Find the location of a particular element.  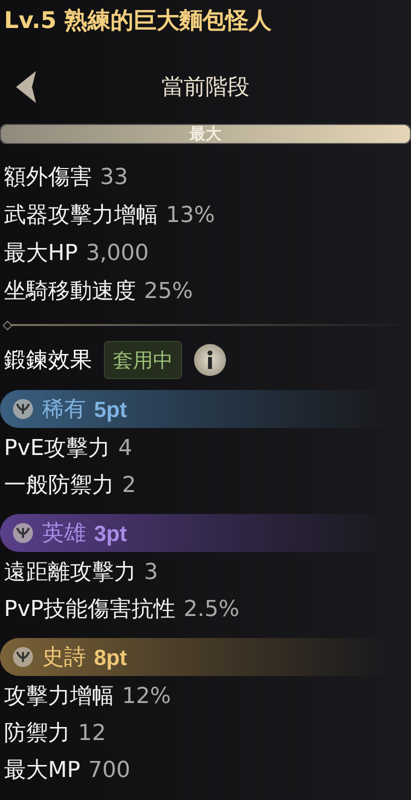

stat-value: 4 is located at coordinates (125, 449).